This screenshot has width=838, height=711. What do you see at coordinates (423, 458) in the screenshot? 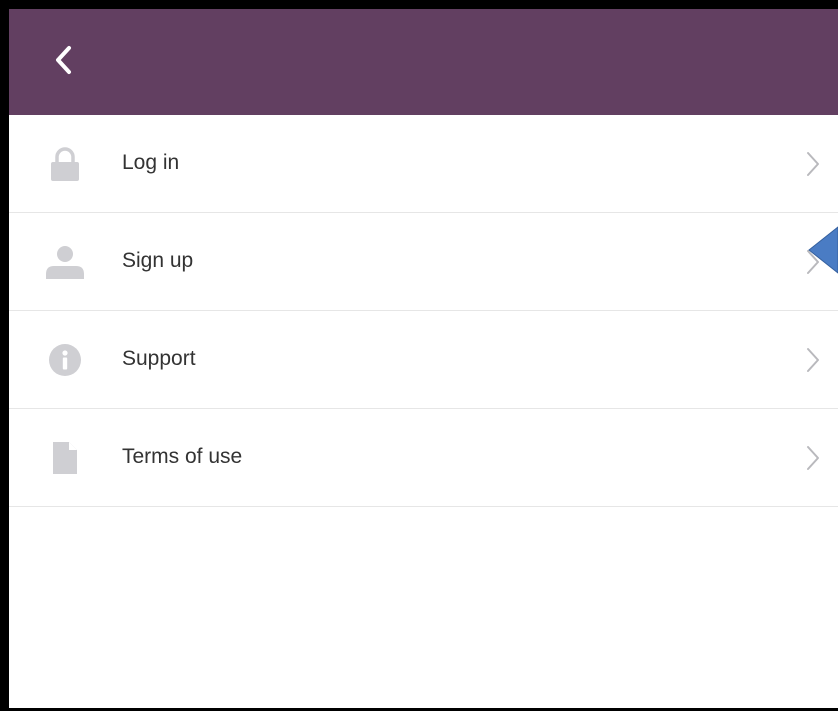
I see `menu-item-terms-of-use: Terms of use` at bounding box center [423, 458].